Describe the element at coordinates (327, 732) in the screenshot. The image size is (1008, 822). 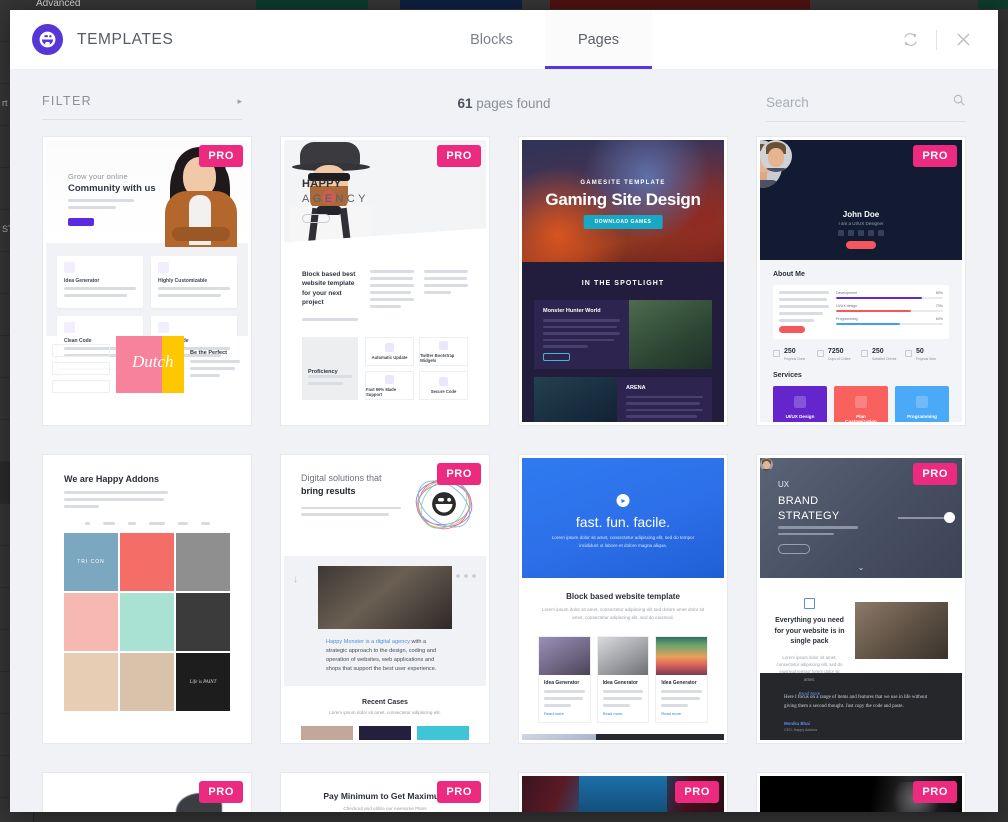
I see `case-label: 200` at that location.